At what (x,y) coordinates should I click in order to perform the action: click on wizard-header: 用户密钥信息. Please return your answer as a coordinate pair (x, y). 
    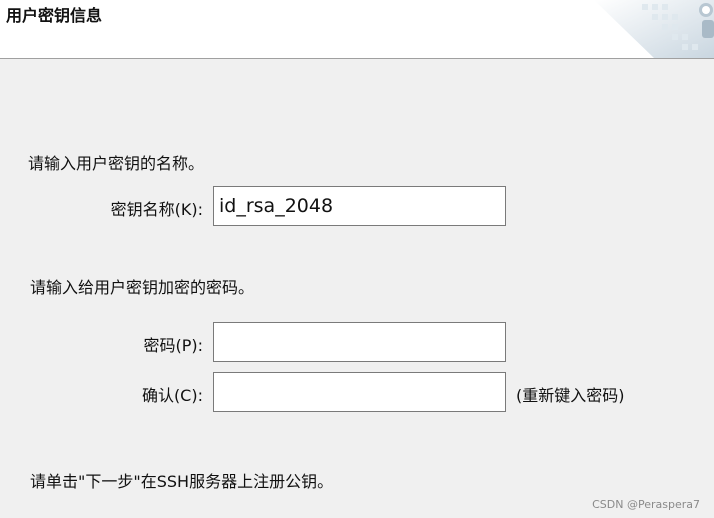
    Looking at the image, I should click on (357, 29).